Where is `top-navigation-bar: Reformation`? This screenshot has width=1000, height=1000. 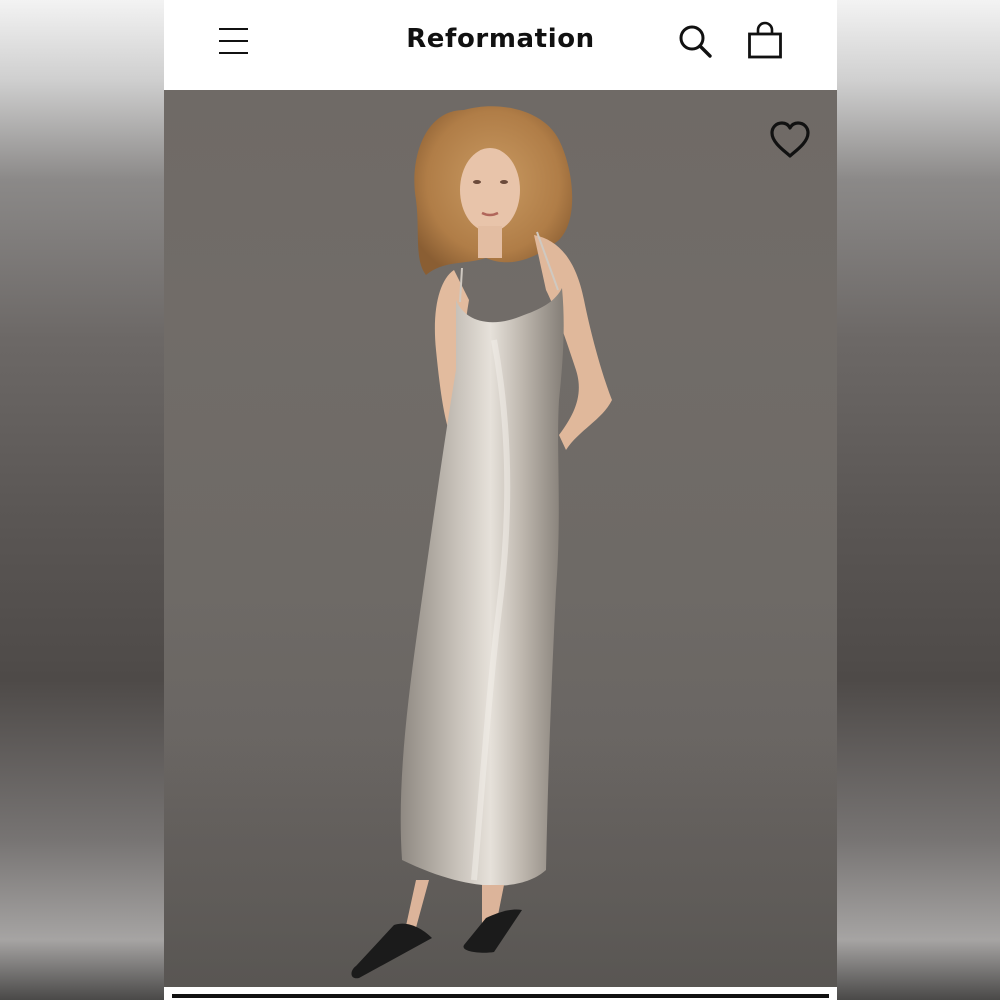 top-navigation-bar: Reformation is located at coordinates (500, 45).